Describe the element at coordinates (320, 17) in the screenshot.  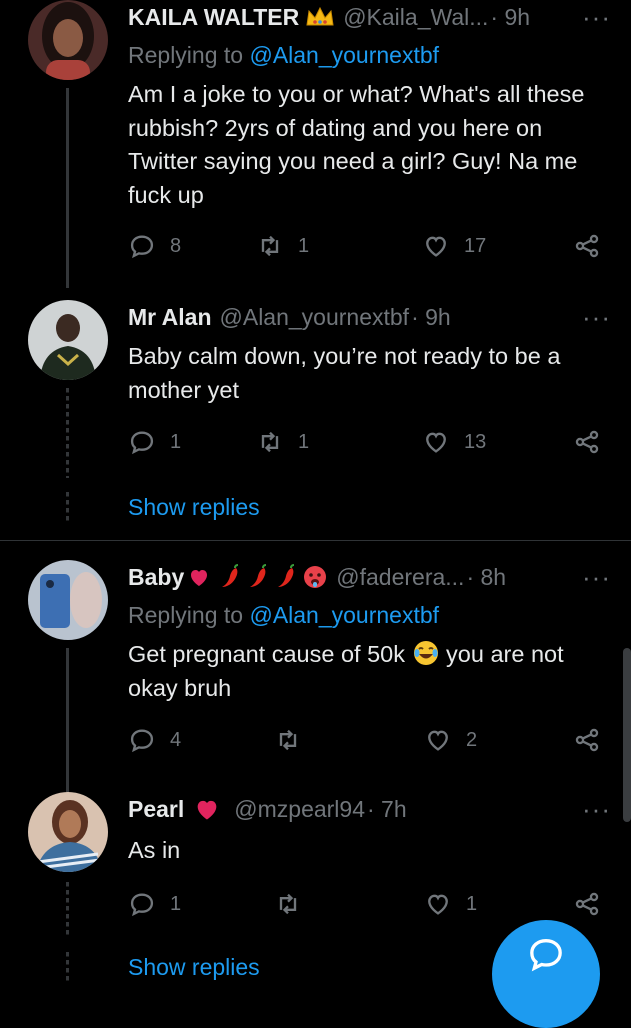
I see `crown-icon` at that location.